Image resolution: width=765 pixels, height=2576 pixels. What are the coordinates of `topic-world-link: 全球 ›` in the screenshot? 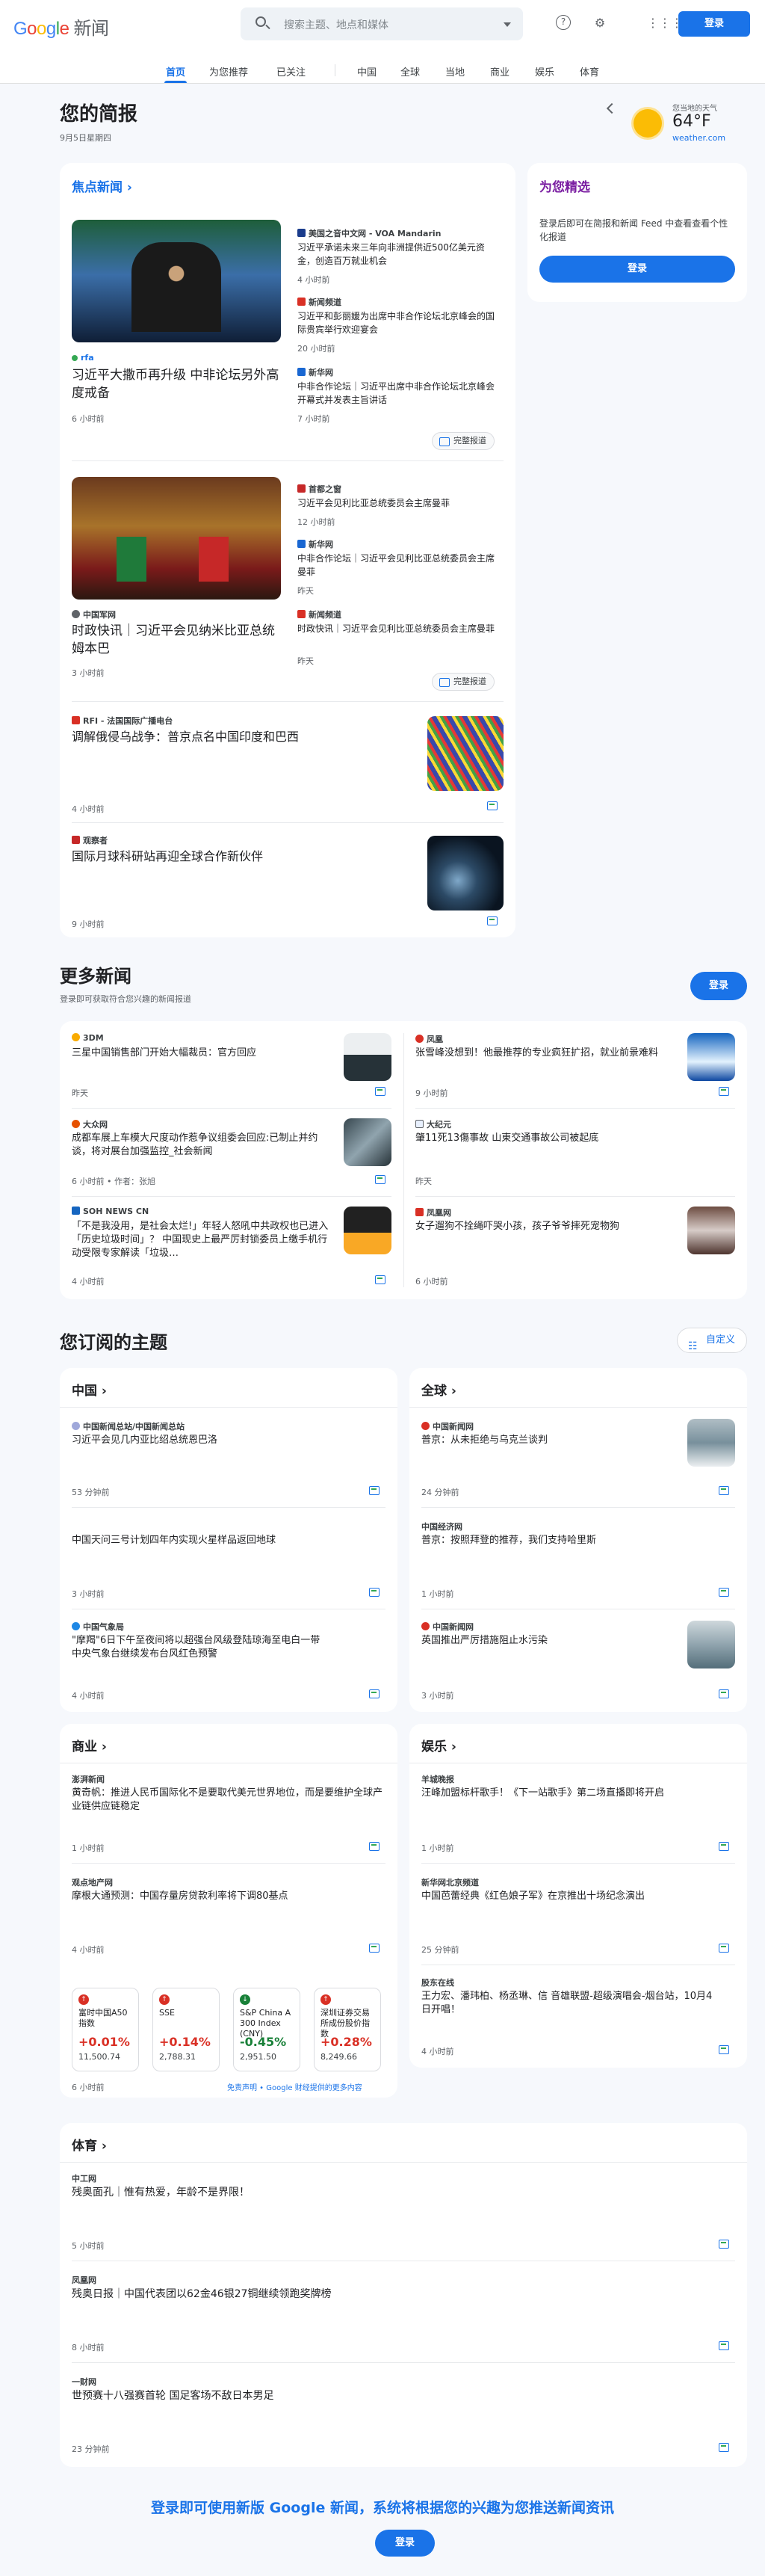 It's located at (438, 1389).